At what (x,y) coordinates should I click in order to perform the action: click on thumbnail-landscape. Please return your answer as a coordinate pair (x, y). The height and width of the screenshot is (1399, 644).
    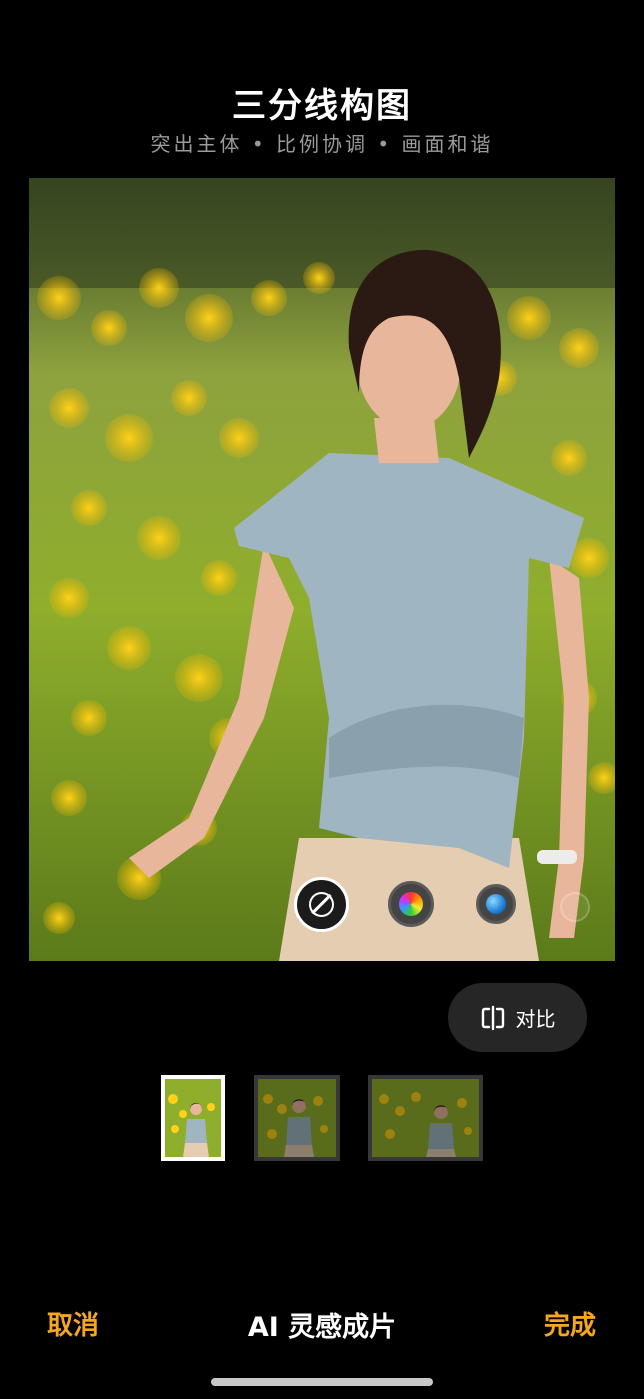
    Looking at the image, I should click on (425, 1118).